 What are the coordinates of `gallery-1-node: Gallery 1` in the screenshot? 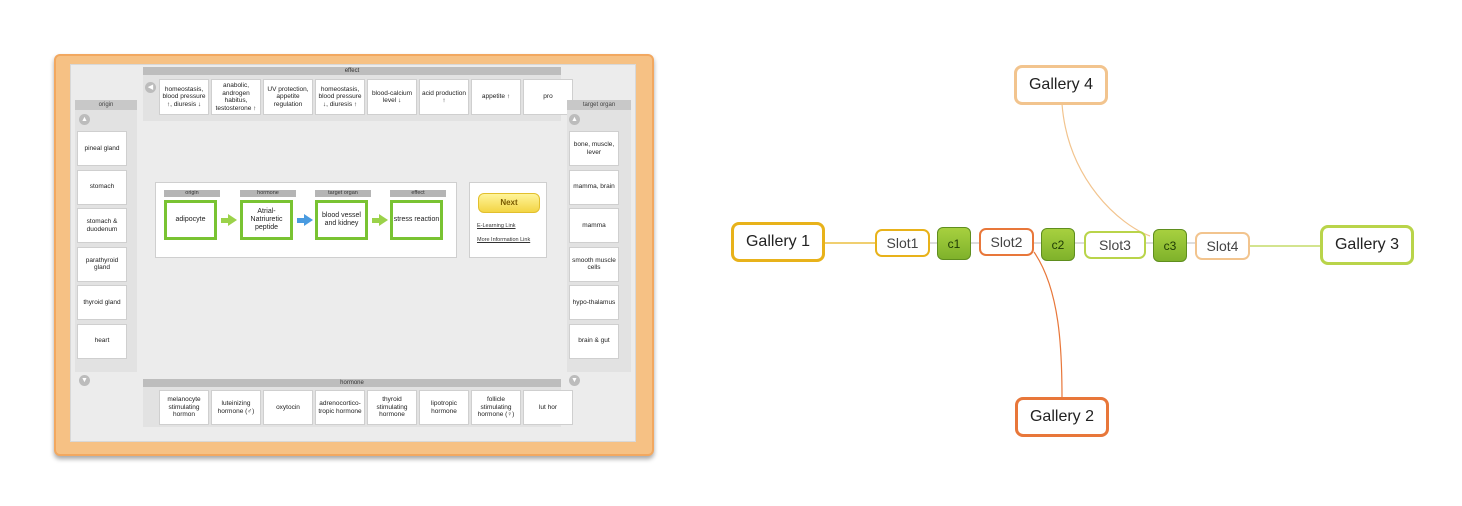 It's located at (778, 242).